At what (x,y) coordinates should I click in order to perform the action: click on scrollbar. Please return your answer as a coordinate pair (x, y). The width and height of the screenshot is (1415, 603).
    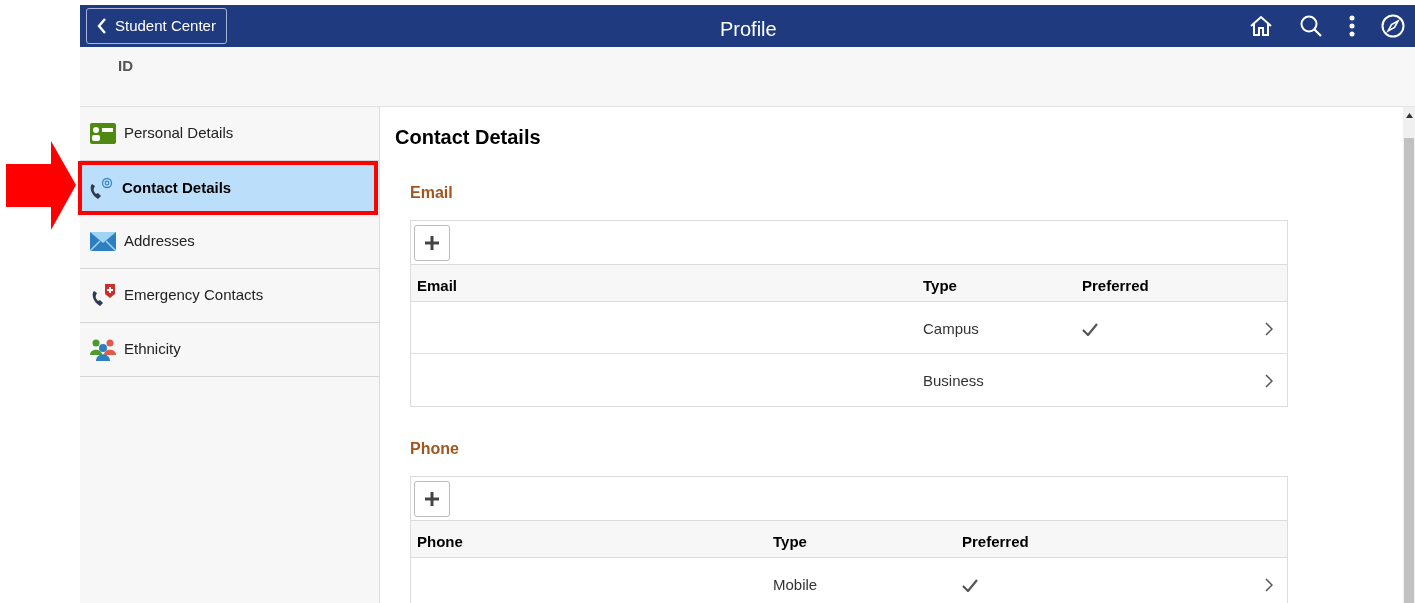
    Looking at the image, I should click on (1409, 355).